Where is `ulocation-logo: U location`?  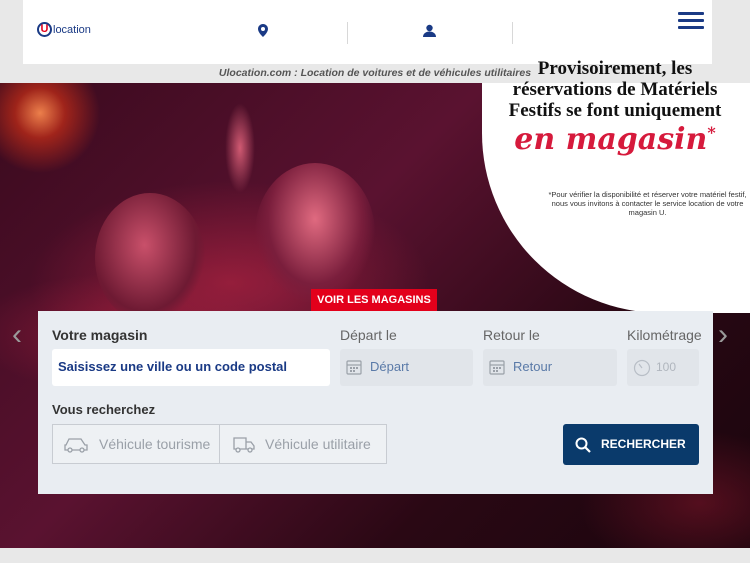
ulocation-logo: U location is located at coordinates (64, 29).